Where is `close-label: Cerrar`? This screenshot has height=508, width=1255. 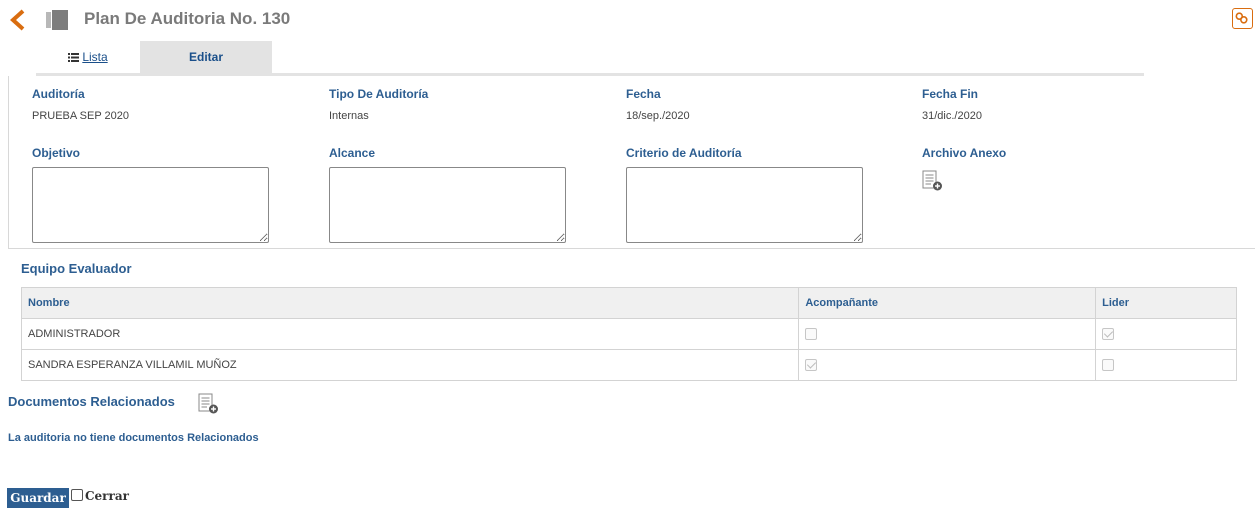 close-label: Cerrar is located at coordinates (107, 496).